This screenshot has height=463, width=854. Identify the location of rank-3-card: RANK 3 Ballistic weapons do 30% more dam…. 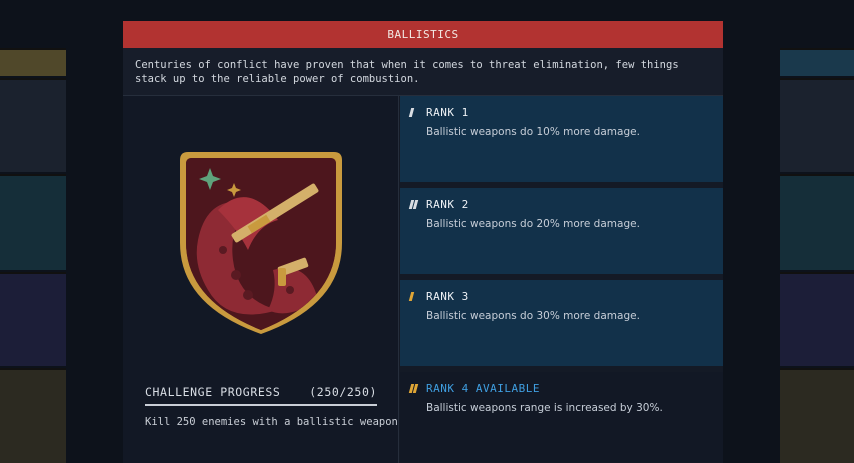
(561, 323).